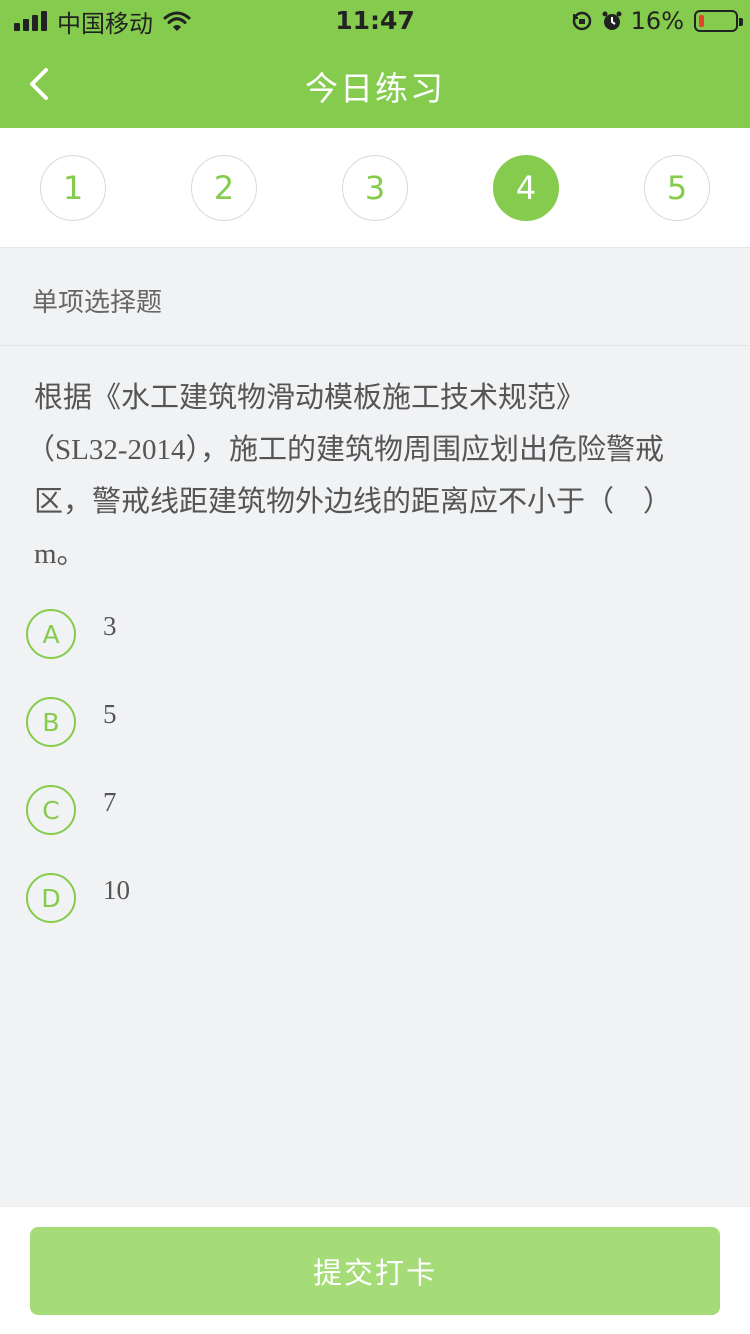  I want to click on option-a: A 3, so click(371, 635).